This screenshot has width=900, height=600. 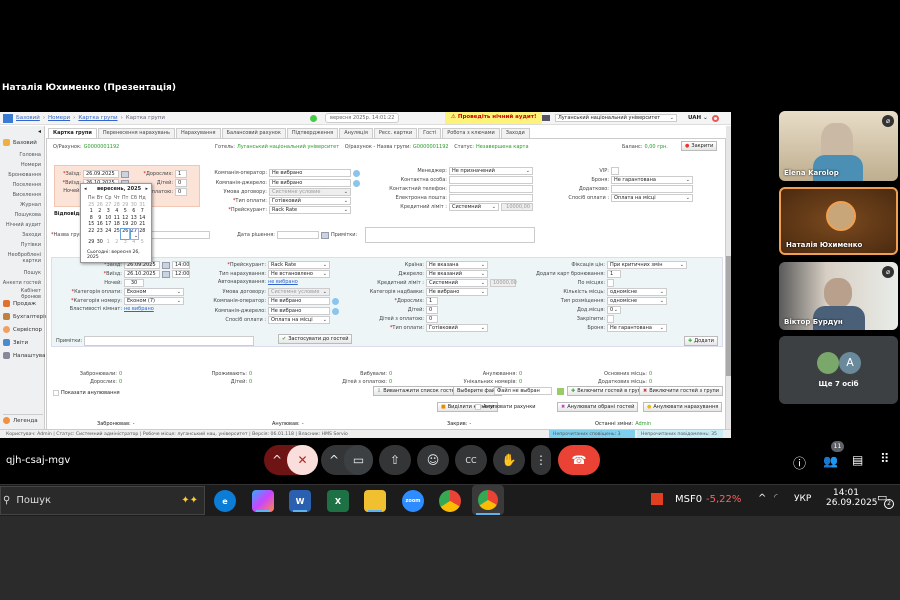 What do you see at coordinates (799, 462) in the screenshot?
I see `info-icon: ⓘ` at bounding box center [799, 462].